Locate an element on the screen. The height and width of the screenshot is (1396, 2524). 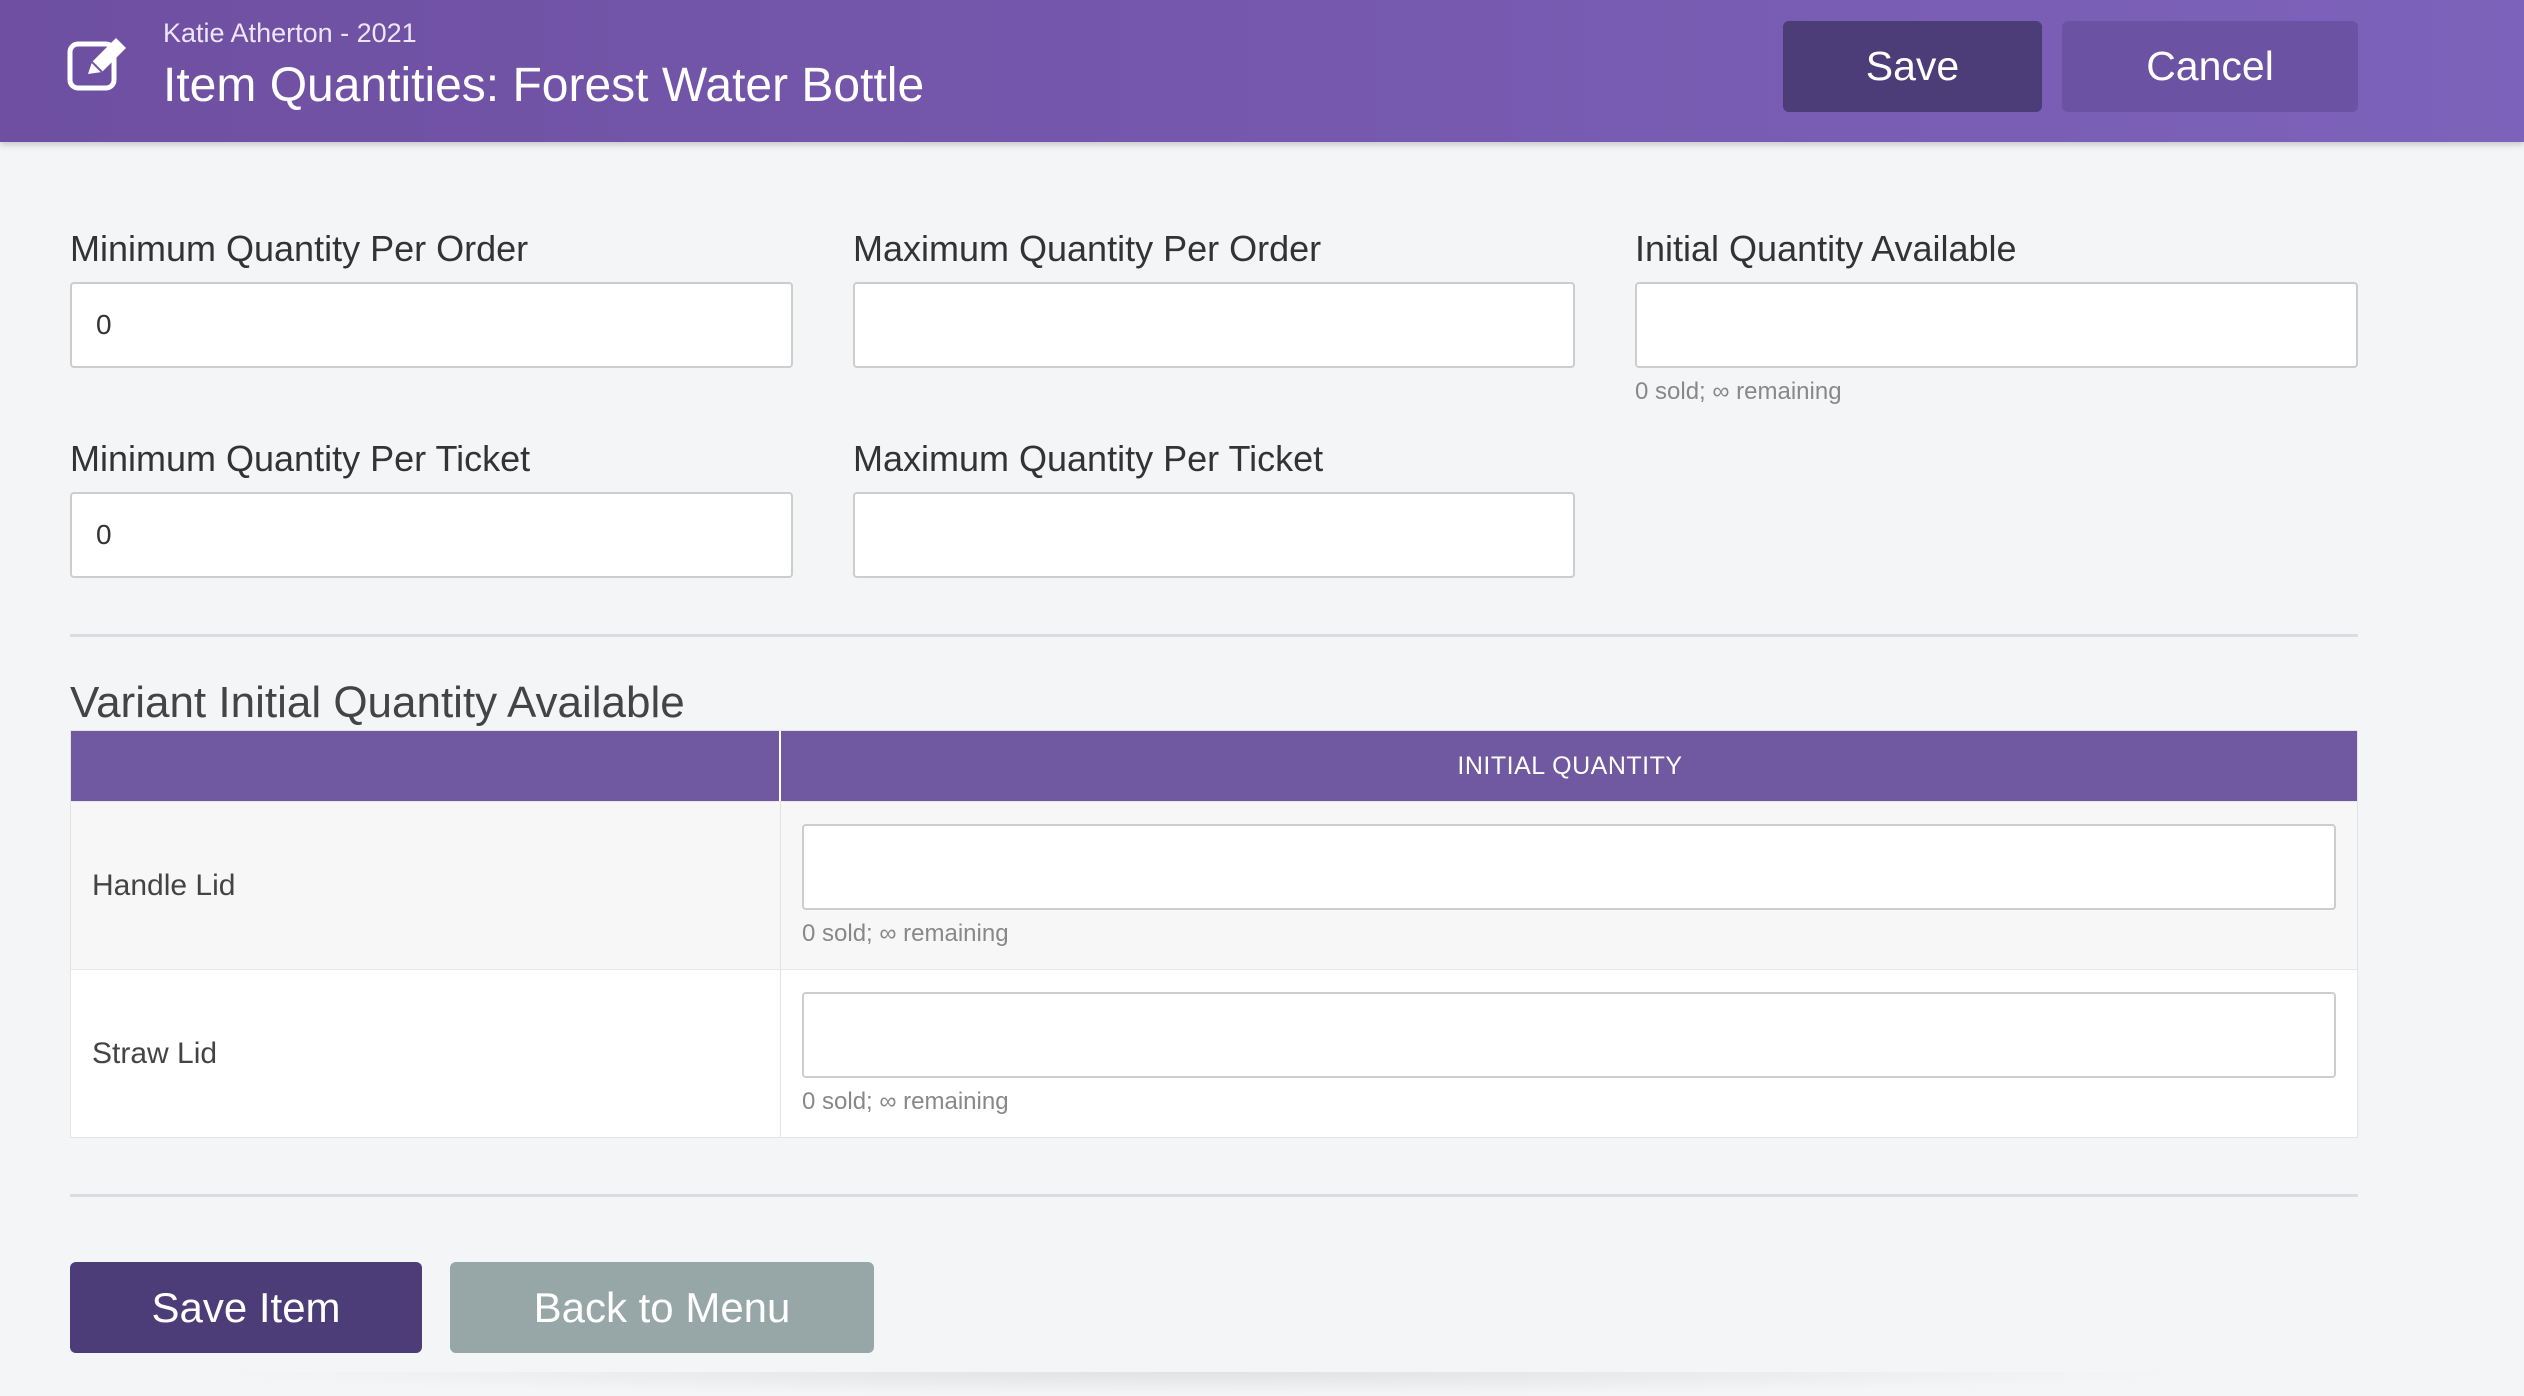
initial-quantity-column-header: INITIAL QUANTITY is located at coordinates (1570, 766).